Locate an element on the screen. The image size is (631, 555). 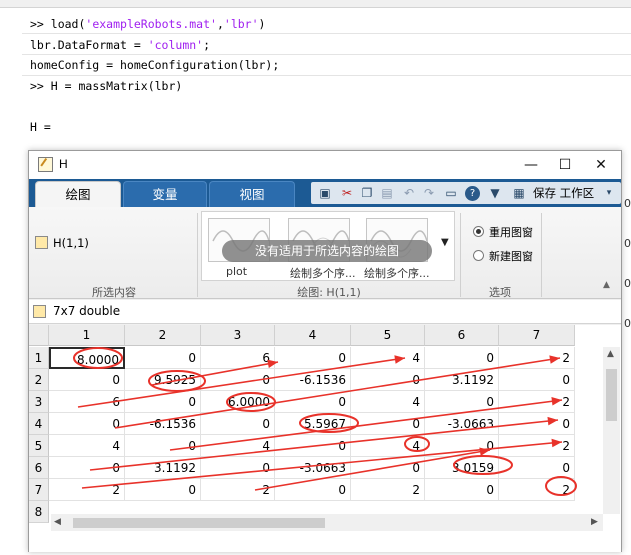
table-cell: 6.0000 is located at coordinates (238, 402).